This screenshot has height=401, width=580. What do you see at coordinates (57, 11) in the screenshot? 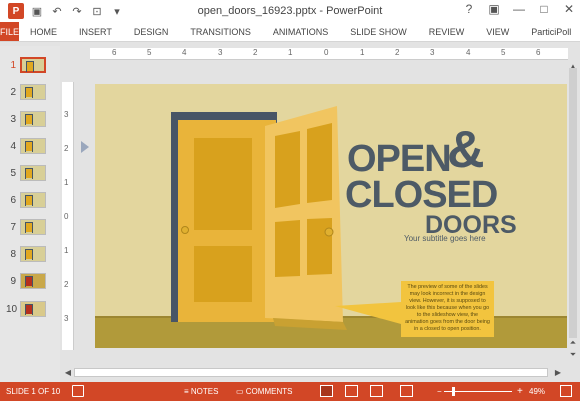
I see `undo-icon: ↶` at bounding box center [57, 11].